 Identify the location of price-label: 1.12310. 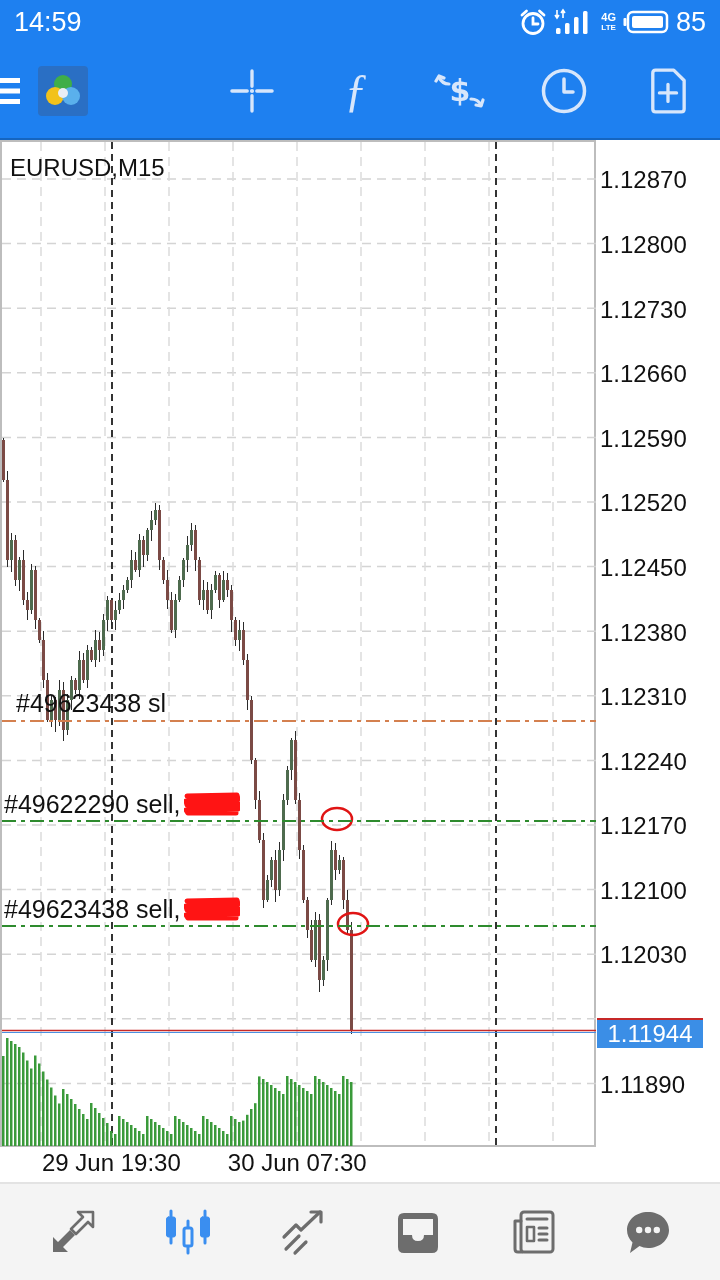
(643, 697).